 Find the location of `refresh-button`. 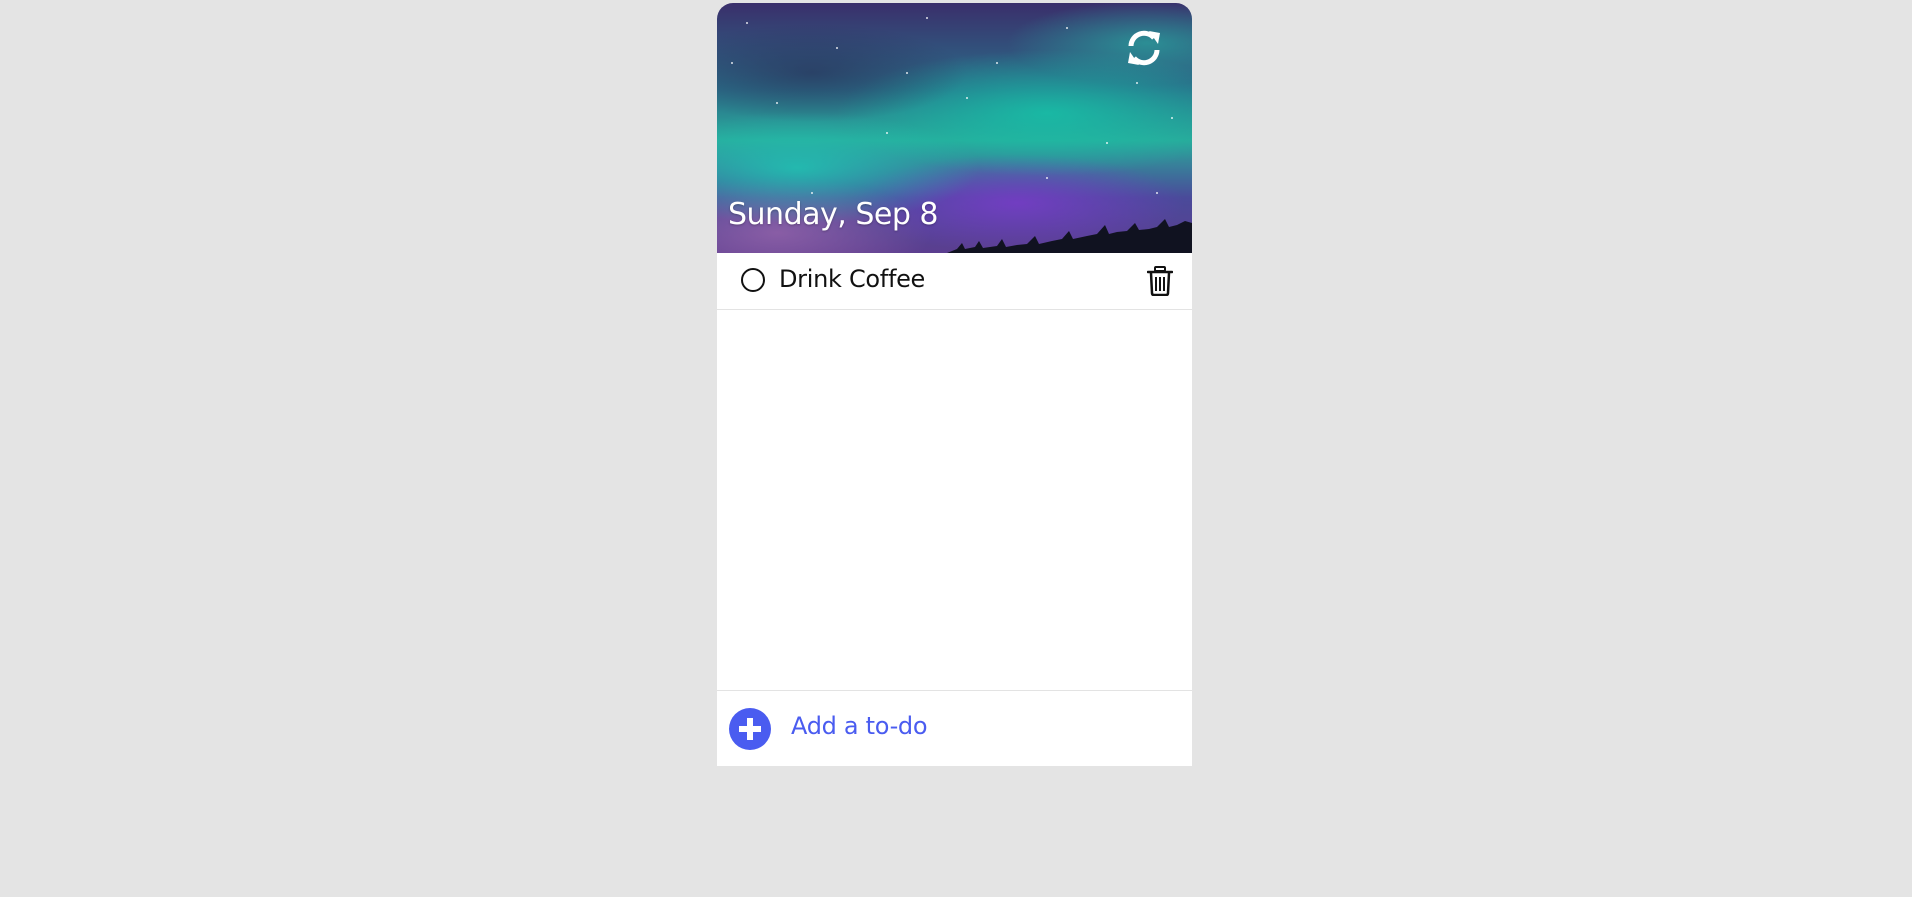

refresh-button is located at coordinates (1144, 48).